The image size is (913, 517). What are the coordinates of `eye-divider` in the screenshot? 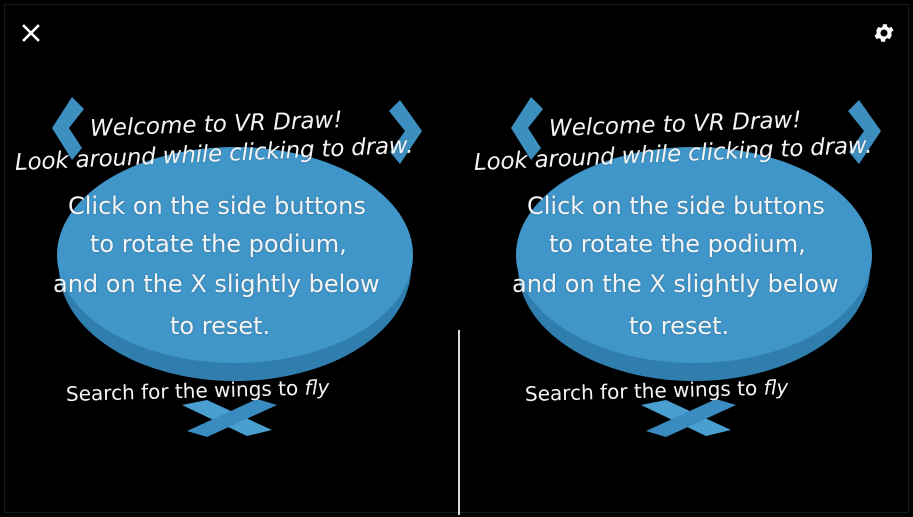 It's located at (459, 422).